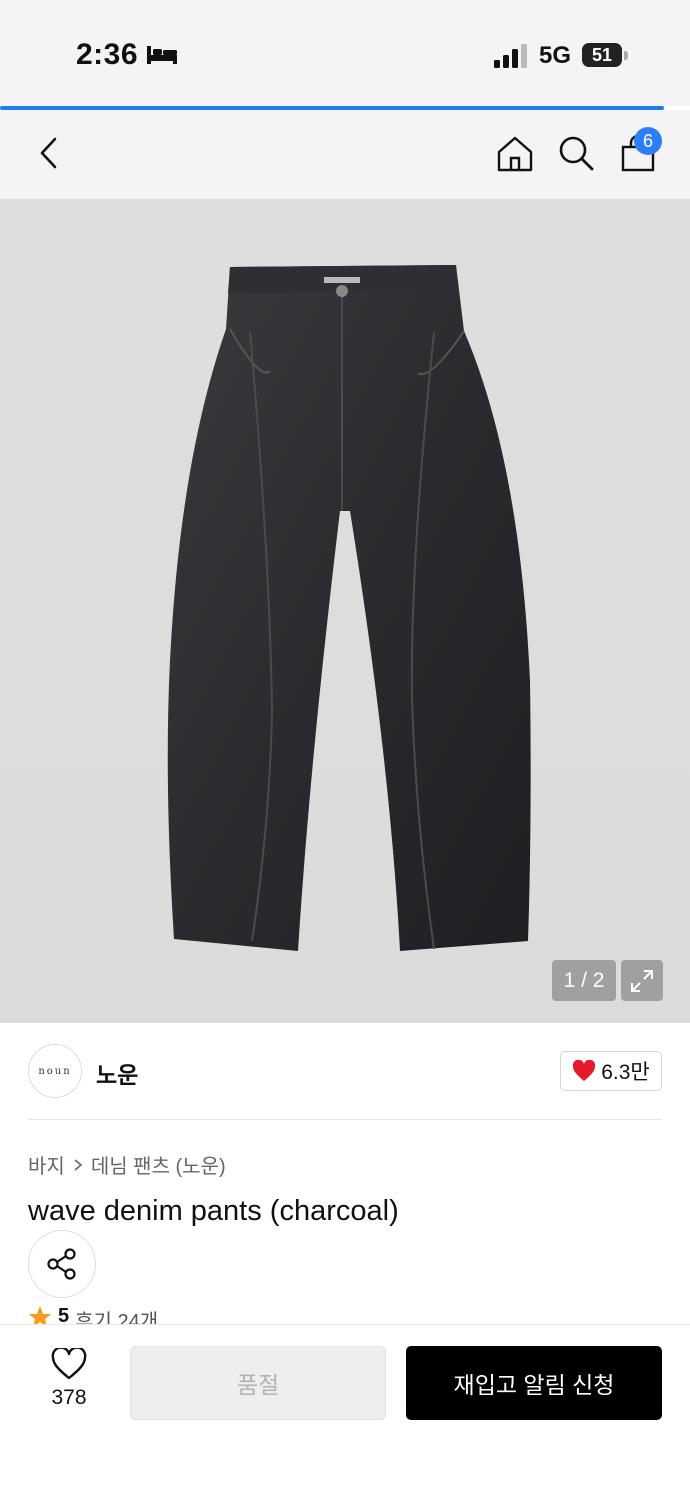 The height and width of the screenshot is (1500, 690). Describe the element at coordinates (345, 154) in the screenshot. I see `top-nav` at that location.